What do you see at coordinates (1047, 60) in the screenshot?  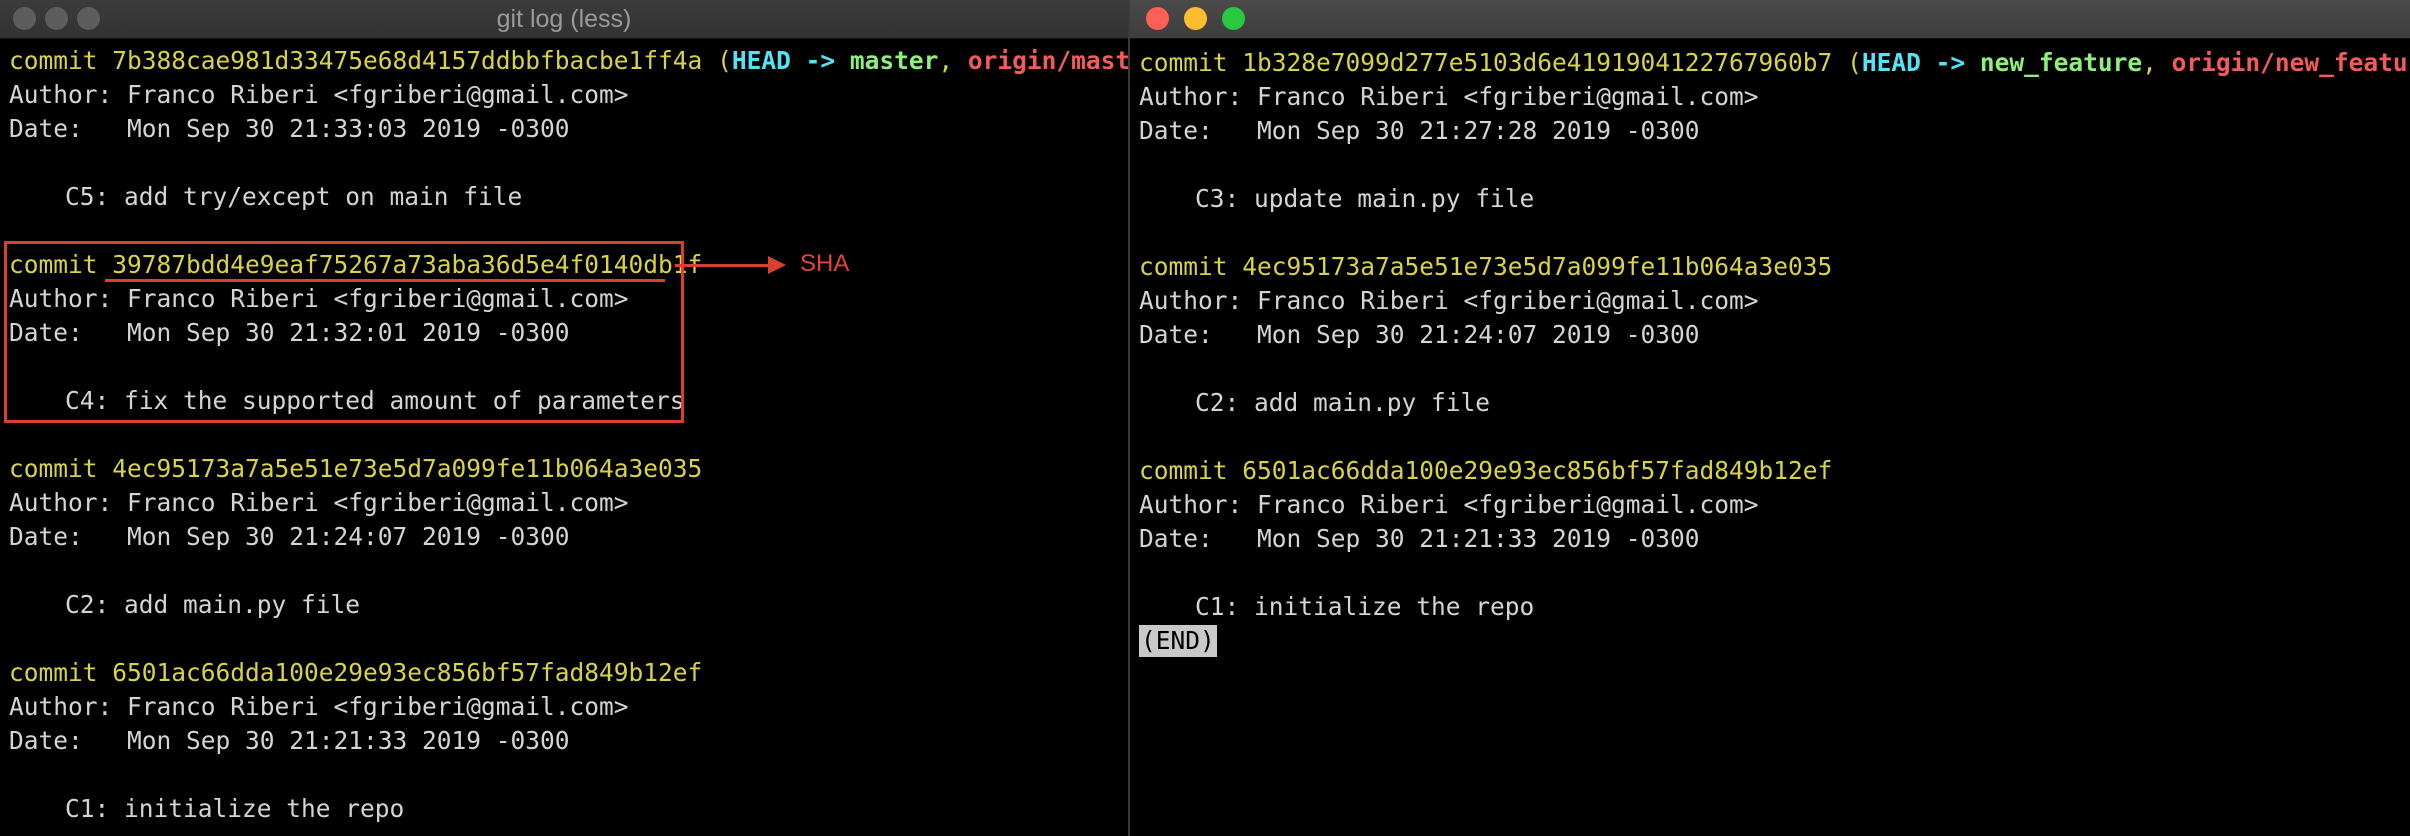 I see `remote-branch-label: origin/master` at bounding box center [1047, 60].